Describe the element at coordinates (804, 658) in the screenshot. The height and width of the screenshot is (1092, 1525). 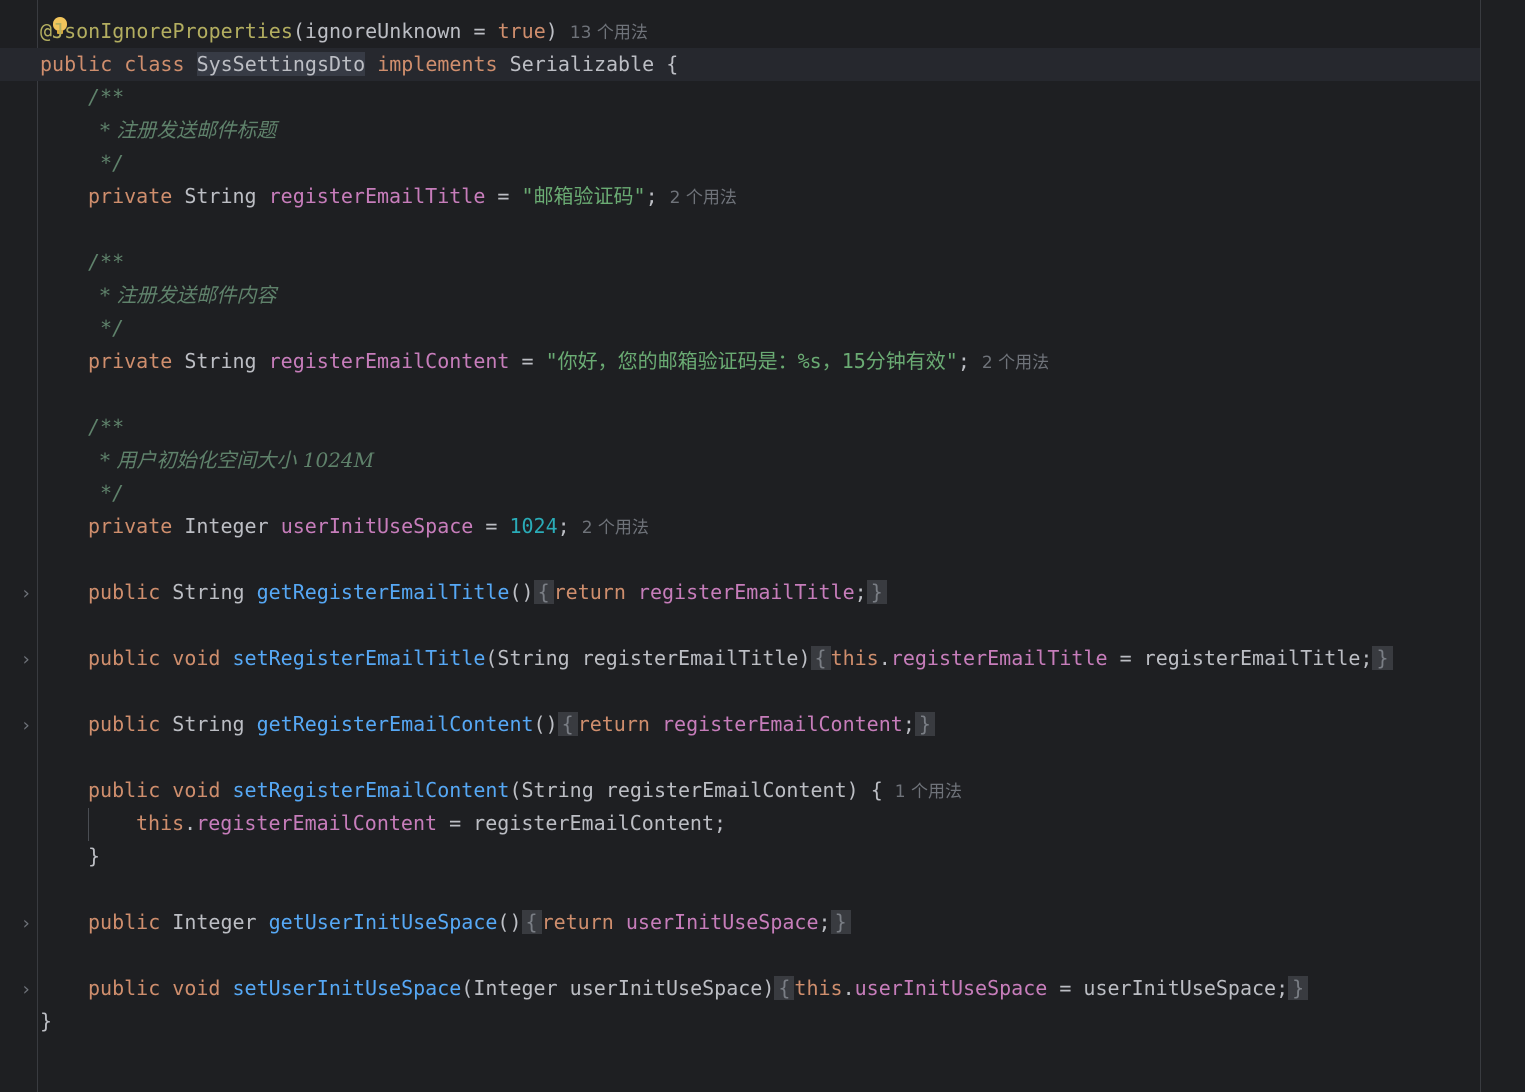
I see `params-close: )` at that location.